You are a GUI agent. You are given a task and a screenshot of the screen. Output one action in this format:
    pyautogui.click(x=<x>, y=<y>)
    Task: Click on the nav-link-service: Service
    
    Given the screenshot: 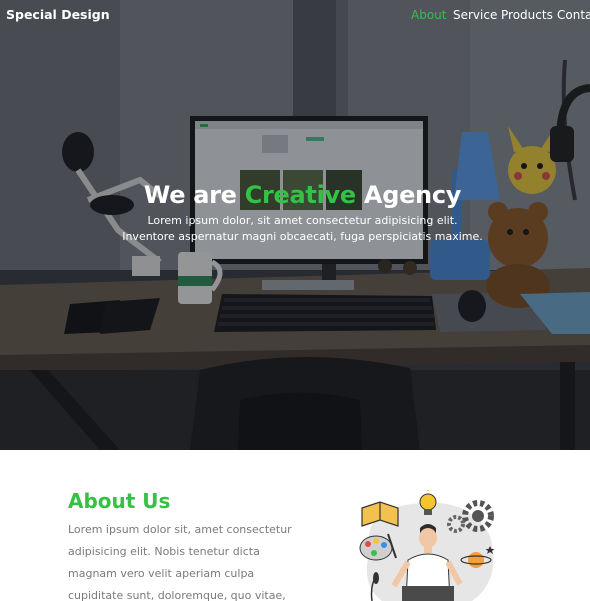 What is the action you would take?
    pyautogui.click(x=475, y=15)
    